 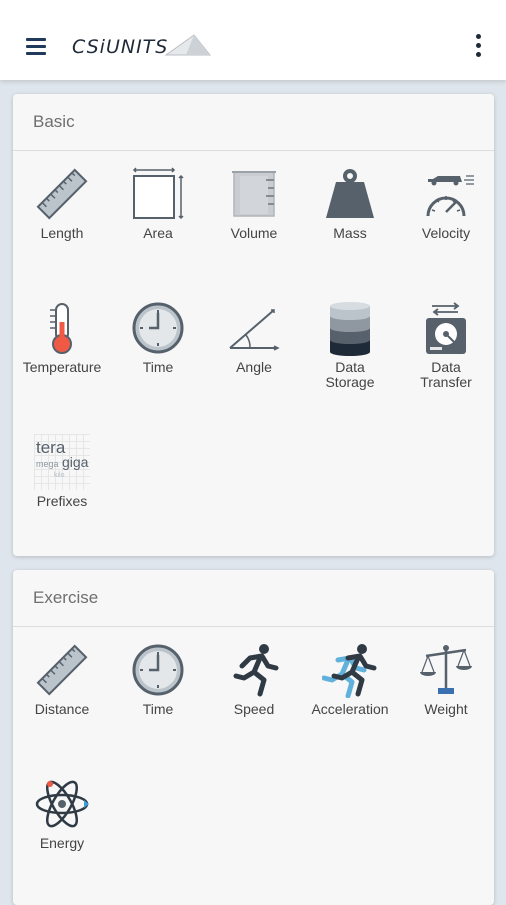 What do you see at coordinates (350, 709) in the screenshot?
I see `tile-label: Acceleration` at bounding box center [350, 709].